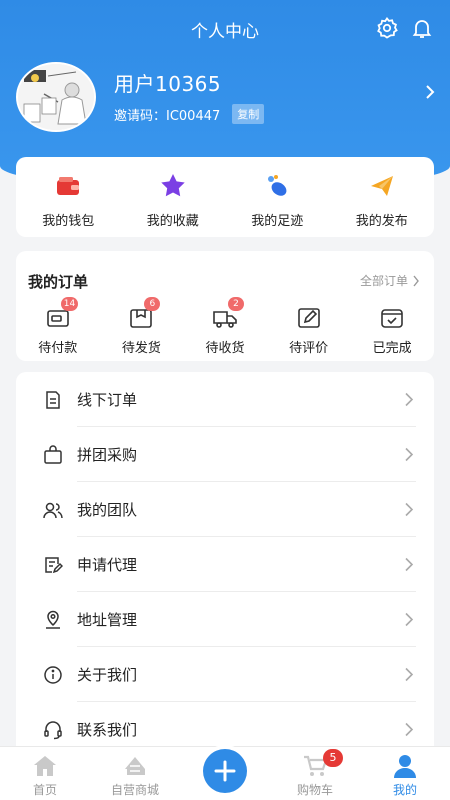  I want to click on menu-item-label: 关于我们, so click(107, 675).